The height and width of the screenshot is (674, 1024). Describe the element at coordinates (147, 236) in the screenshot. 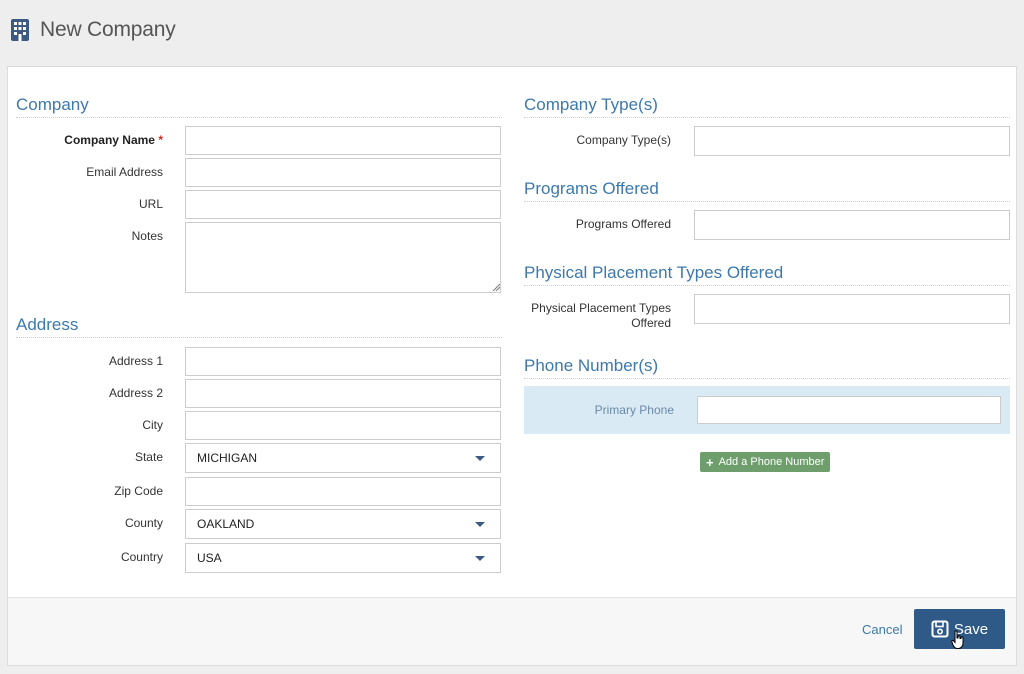

I see `notes-label: Notes` at that location.